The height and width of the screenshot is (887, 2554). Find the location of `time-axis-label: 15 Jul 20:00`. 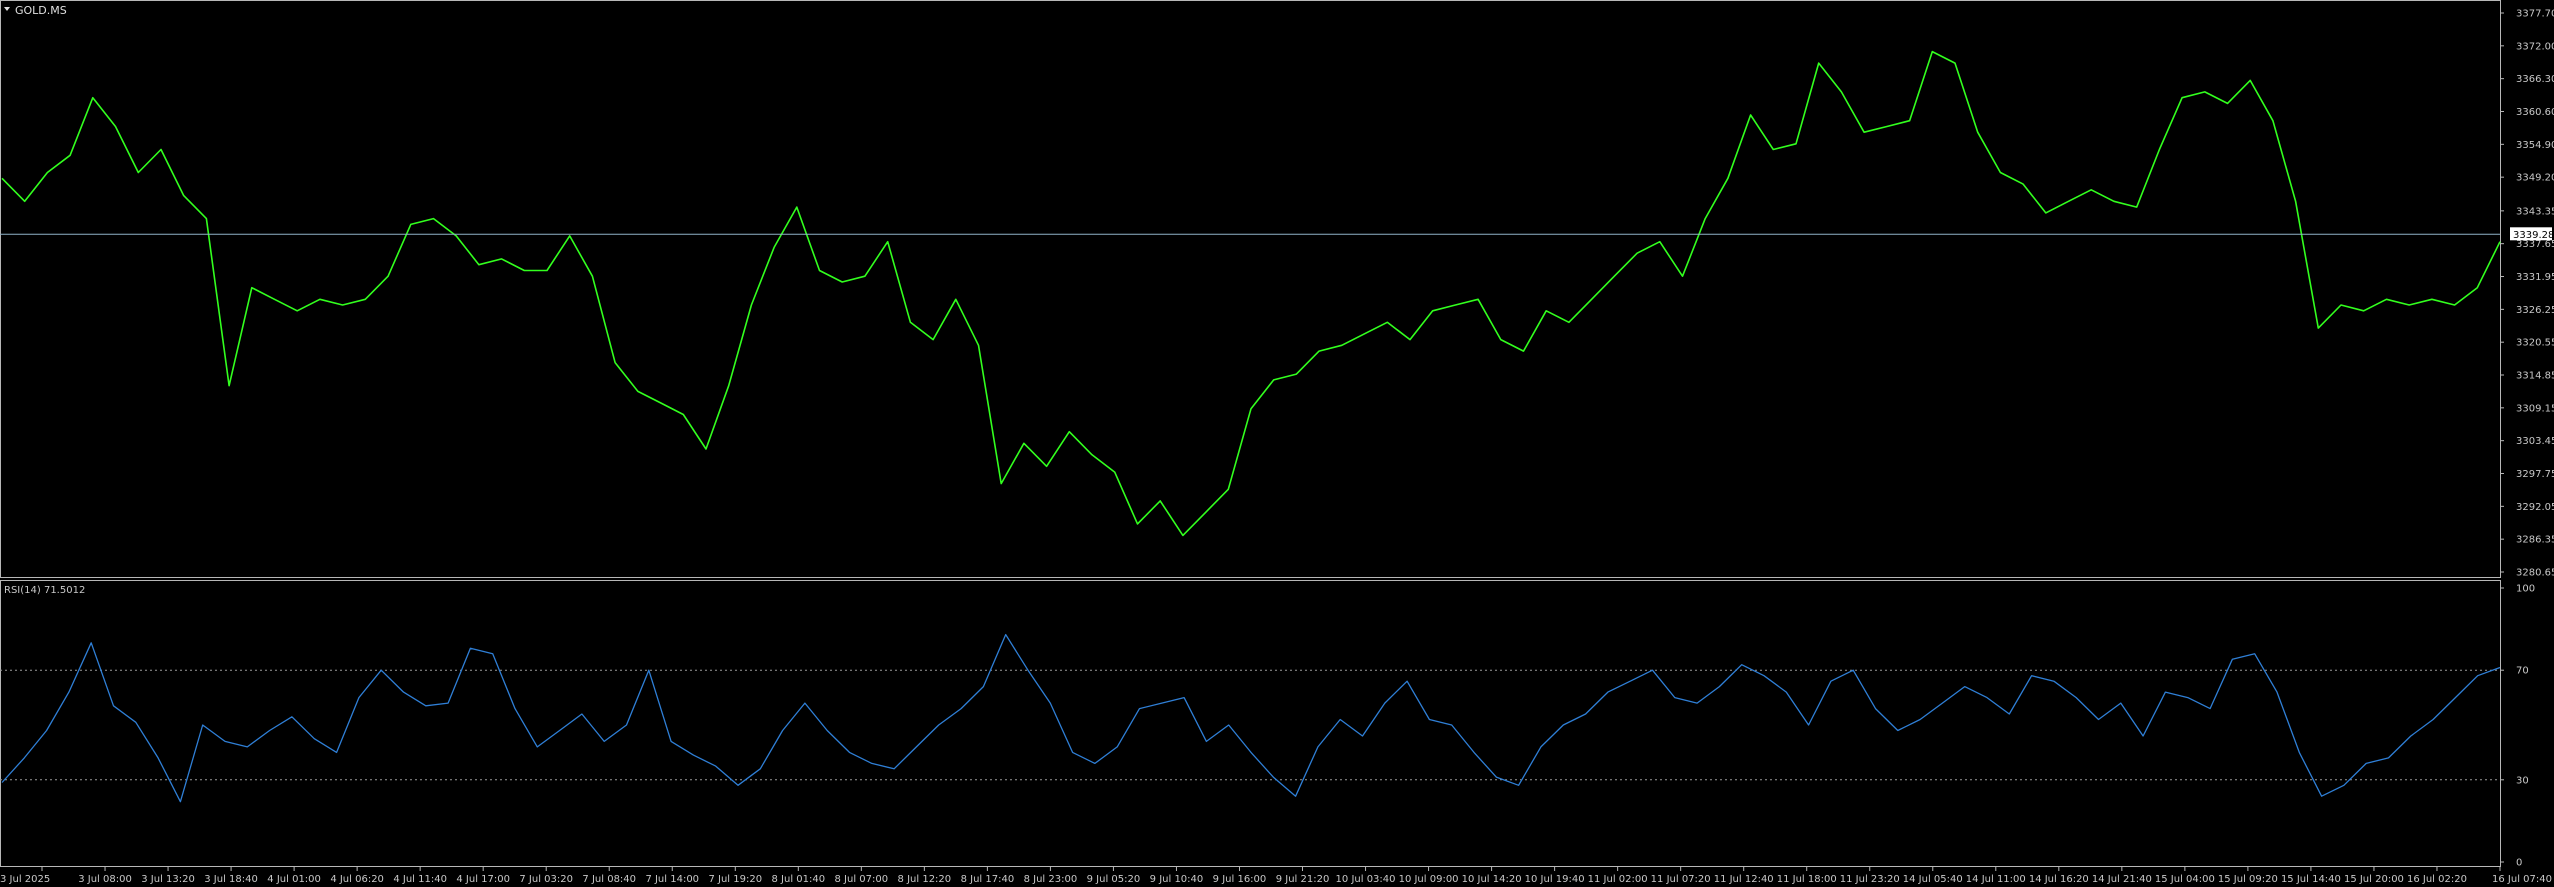

time-axis-label: 15 Jul 20:00 is located at coordinates (2374, 879).